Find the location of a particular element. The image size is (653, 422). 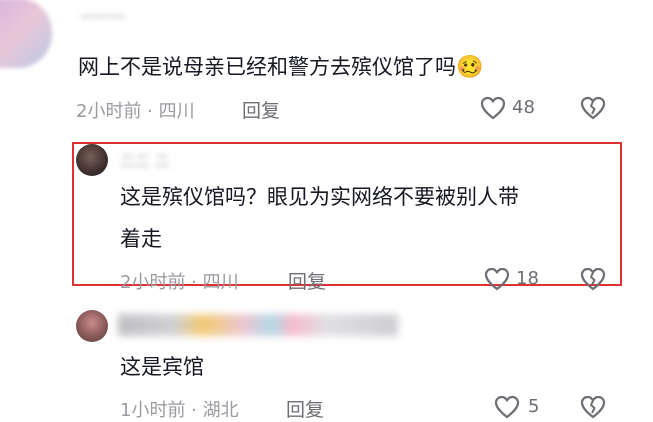

comment-text: 这是宾馆 is located at coordinates (162, 367).